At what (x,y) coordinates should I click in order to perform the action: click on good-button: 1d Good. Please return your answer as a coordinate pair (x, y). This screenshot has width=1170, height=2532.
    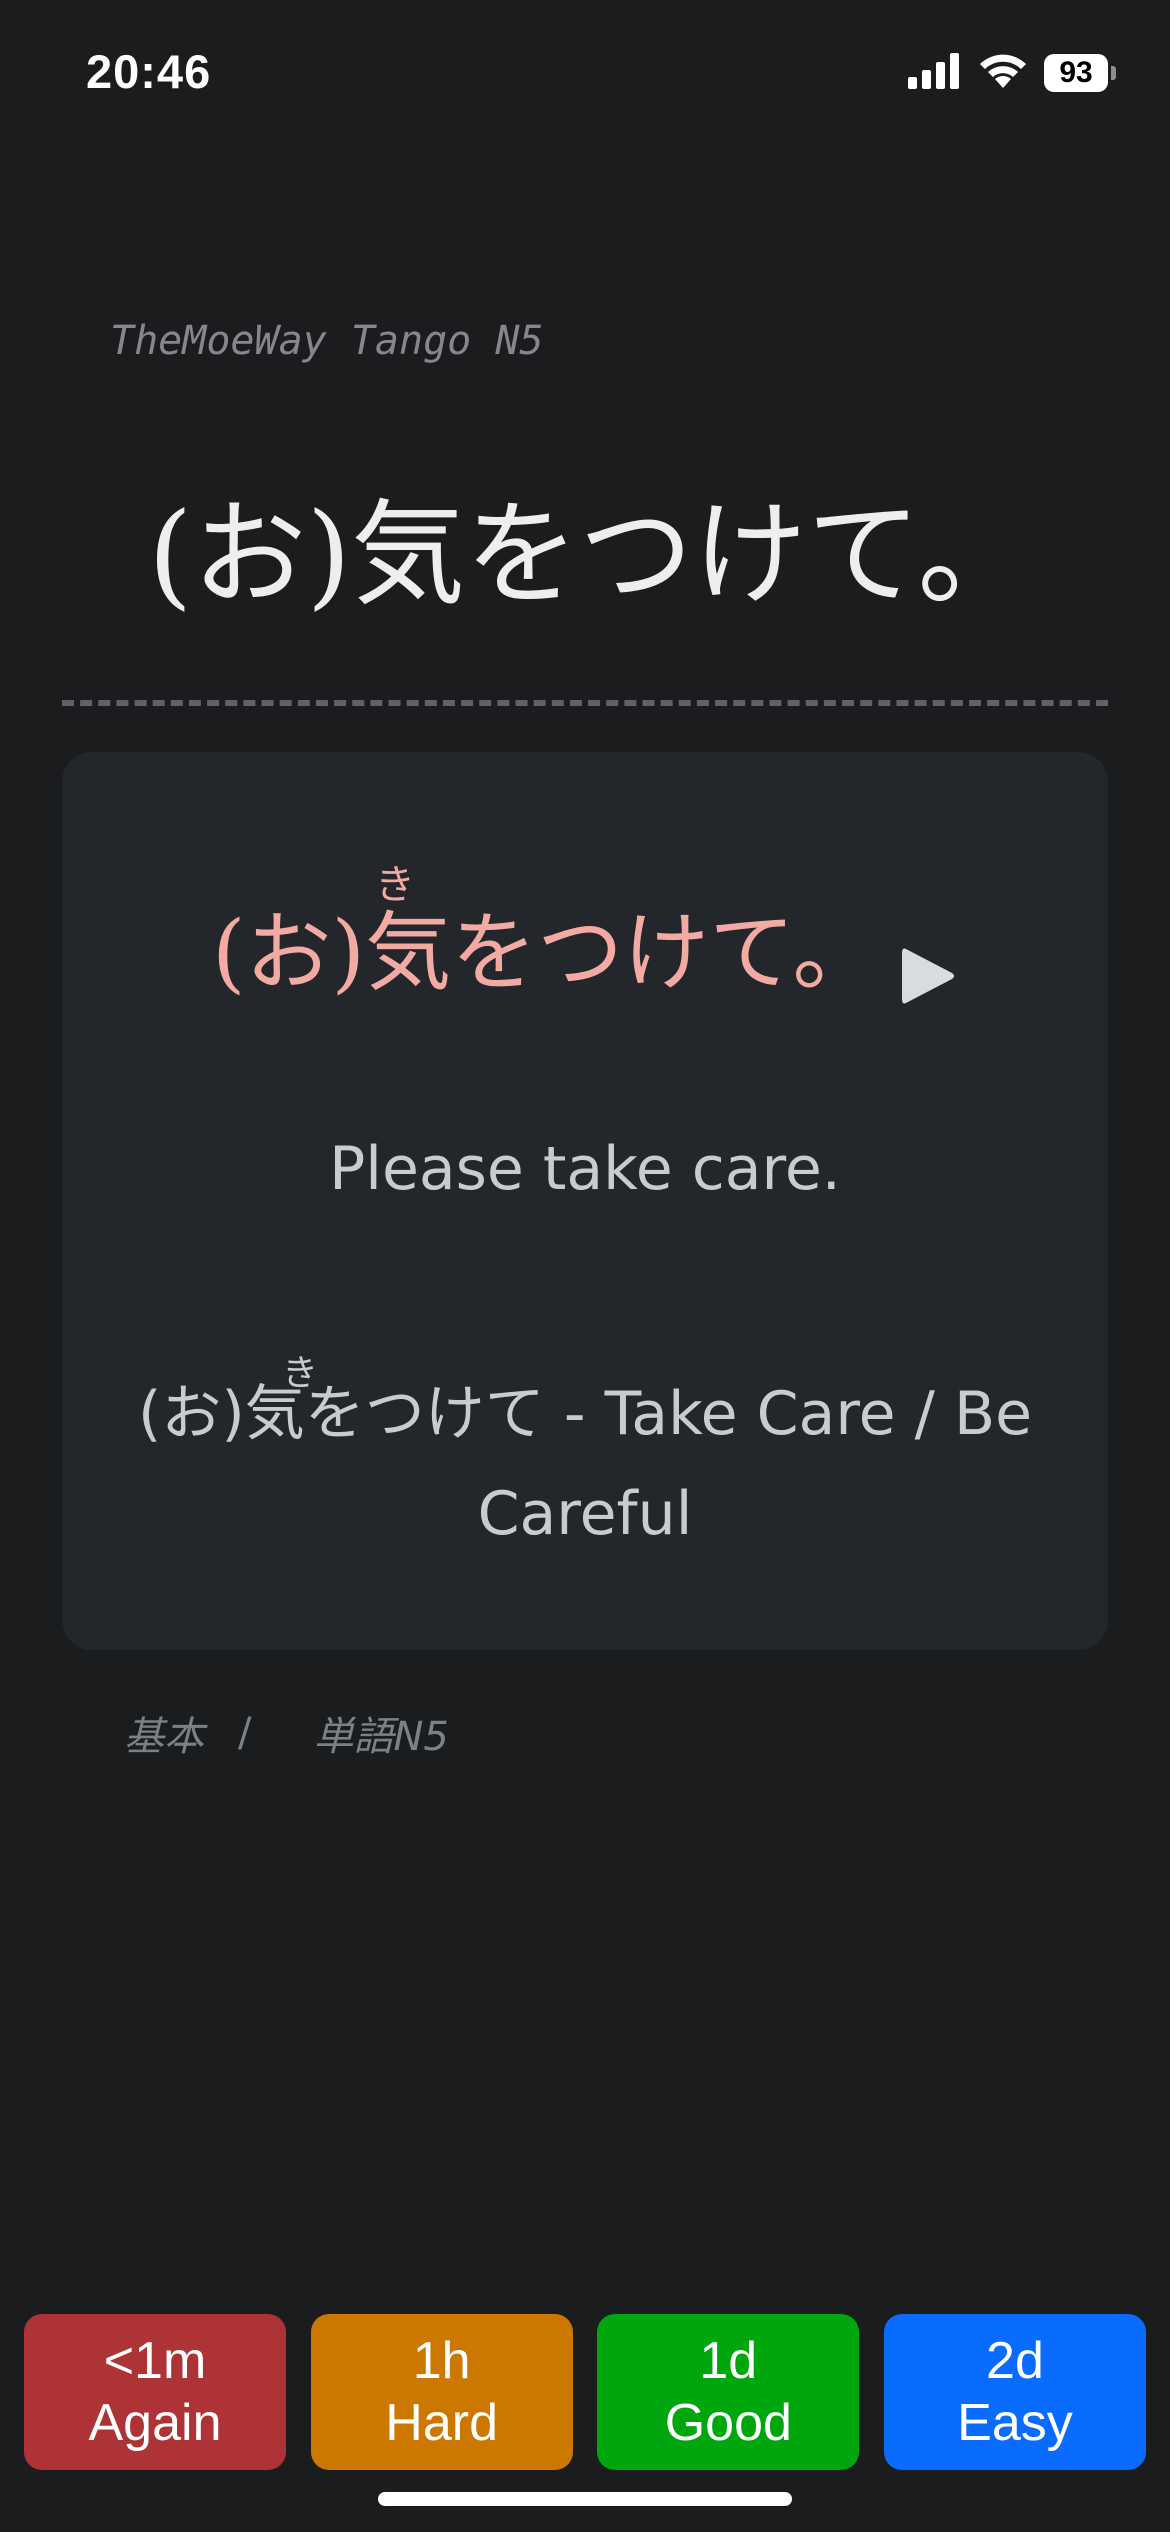
    Looking at the image, I should click on (728, 2392).